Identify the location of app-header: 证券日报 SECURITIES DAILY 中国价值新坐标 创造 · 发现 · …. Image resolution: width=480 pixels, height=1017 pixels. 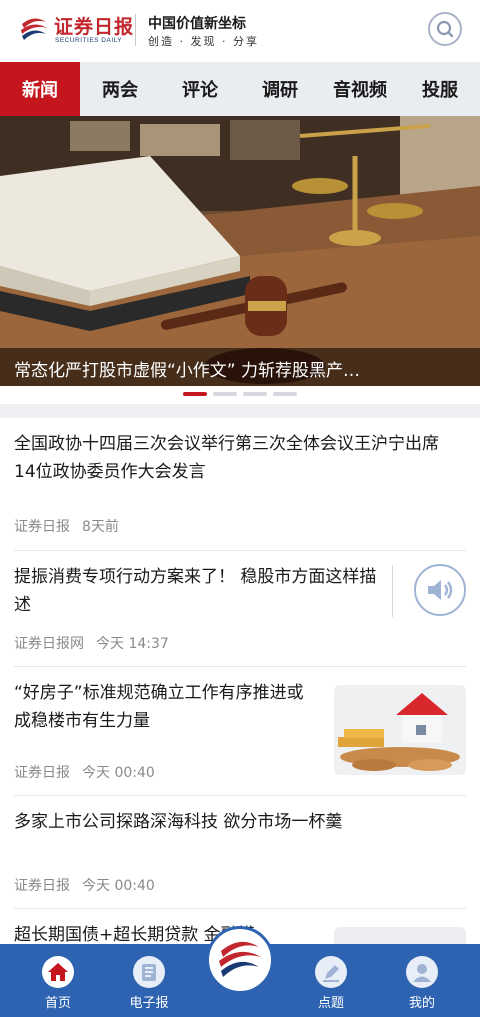
(240, 31).